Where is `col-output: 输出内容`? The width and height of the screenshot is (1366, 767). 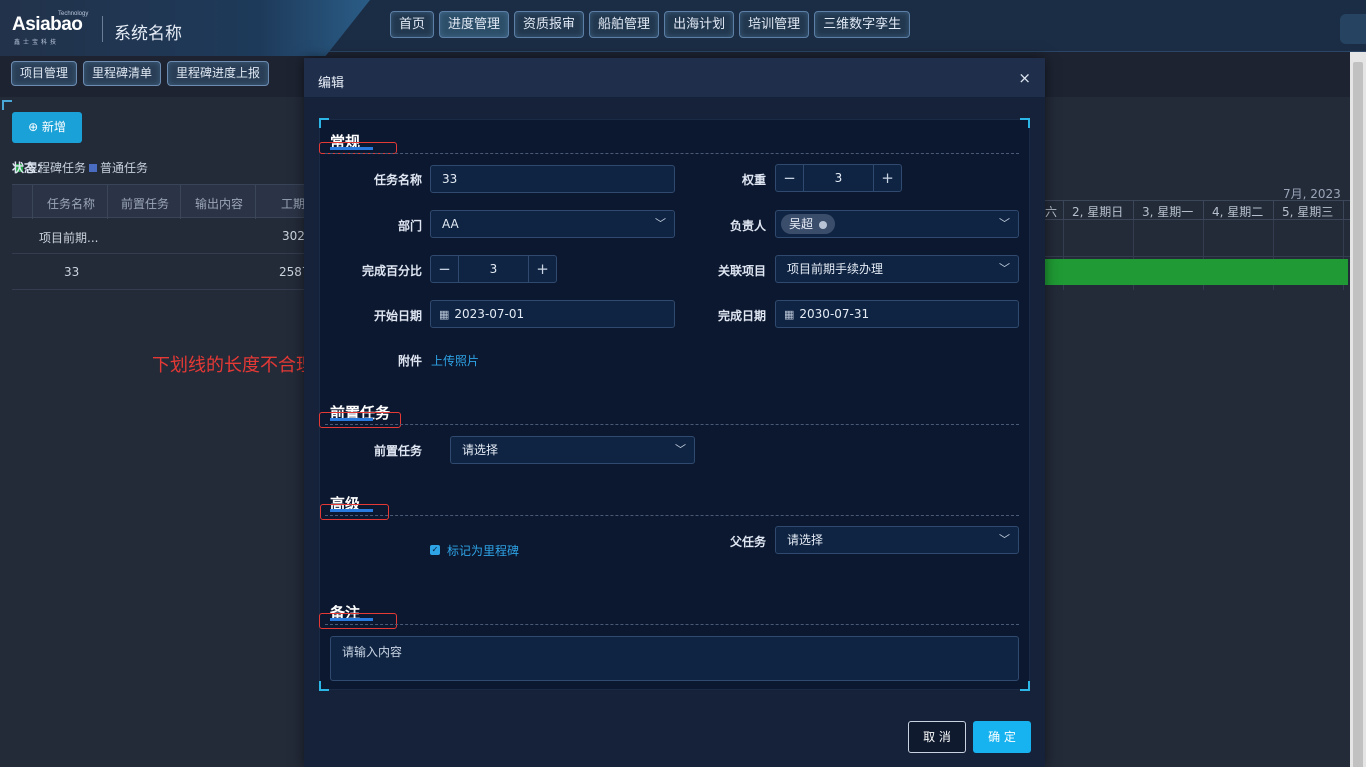
col-output: 输出内容 is located at coordinates (219, 203).